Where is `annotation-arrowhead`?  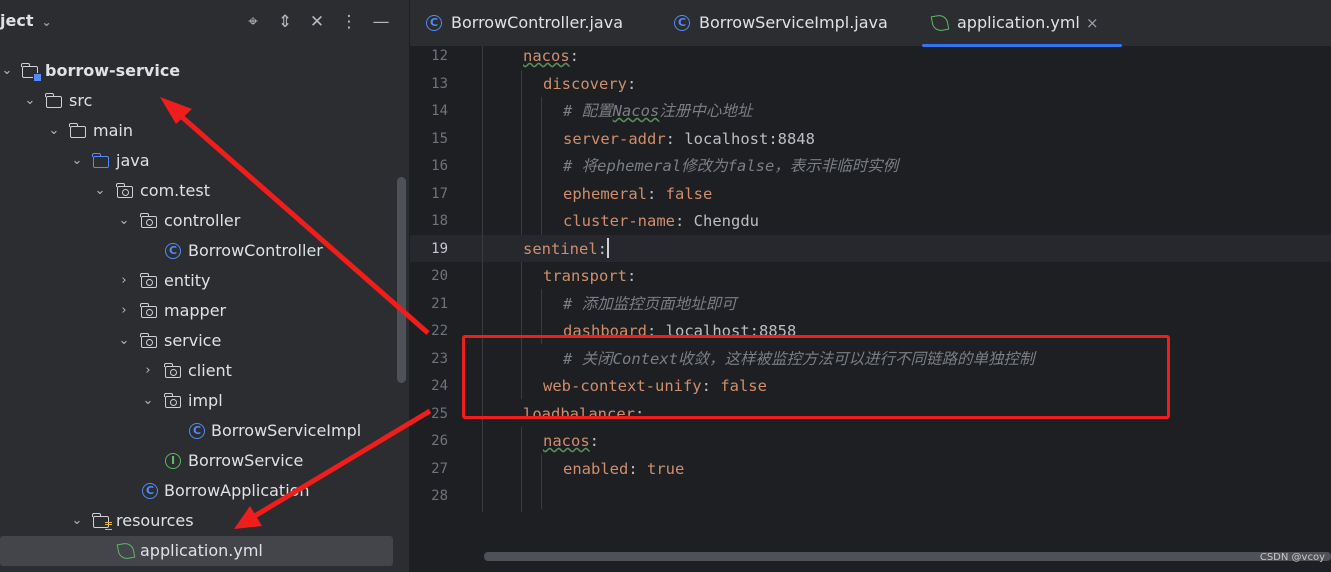 annotation-arrowhead is located at coordinates (248, 517).